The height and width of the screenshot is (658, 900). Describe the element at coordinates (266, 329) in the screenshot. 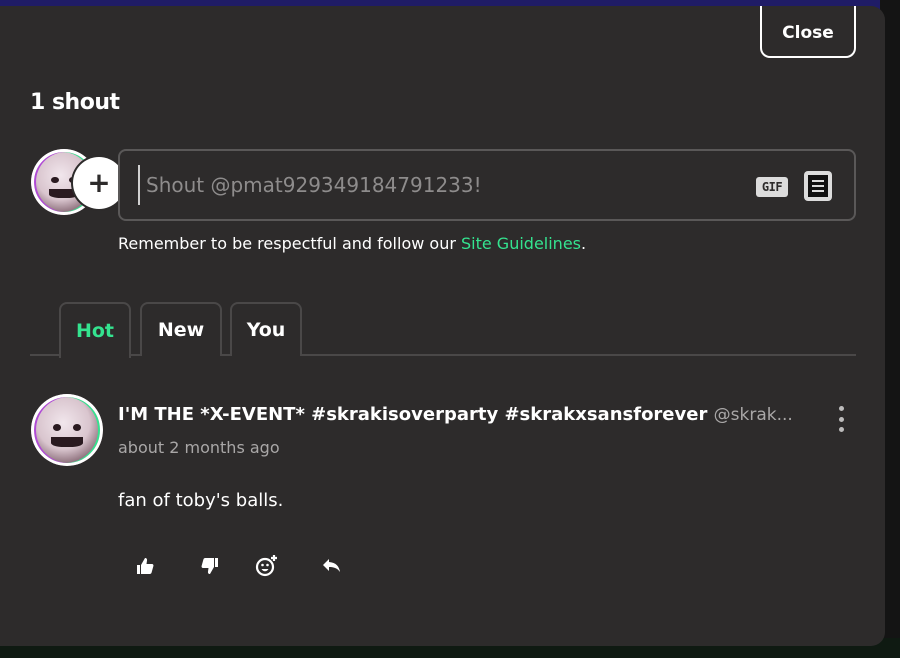

I see `tab-you: You` at that location.